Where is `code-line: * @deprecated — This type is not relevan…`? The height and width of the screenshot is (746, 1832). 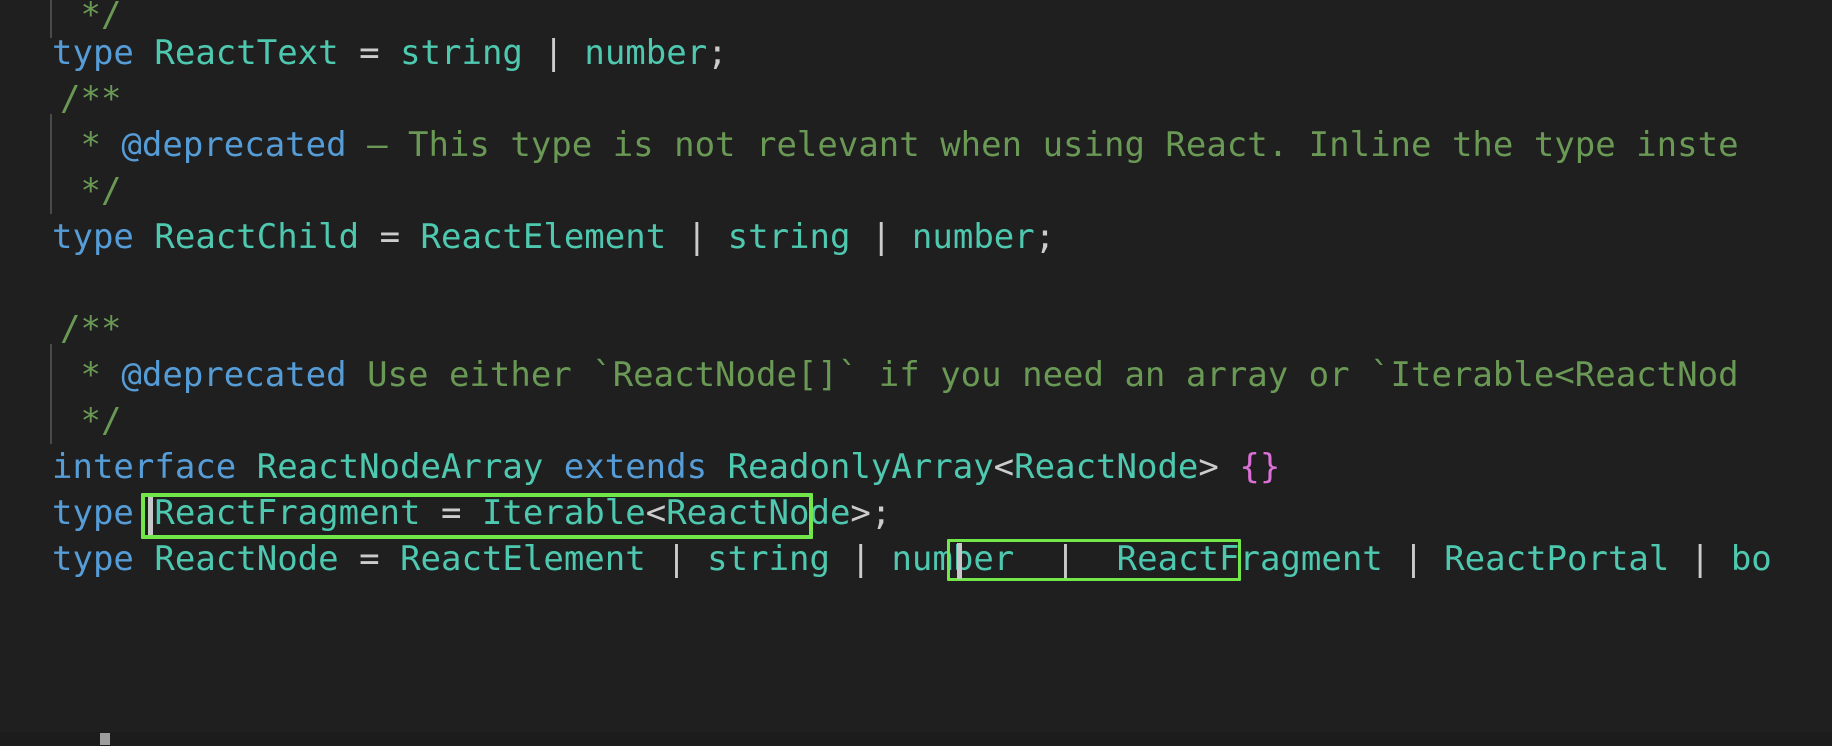 code-line: * @deprecated — This type is not relevan… is located at coordinates (869, 145).